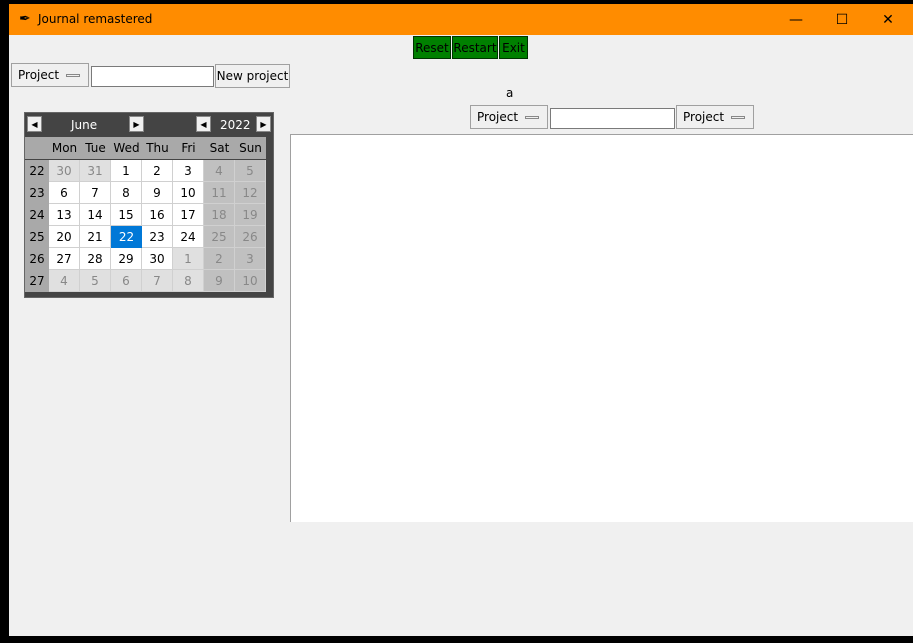 The width and height of the screenshot is (913, 643). Describe the element at coordinates (157, 215) in the screenshot. I see `calendar-day: 16` at that location.